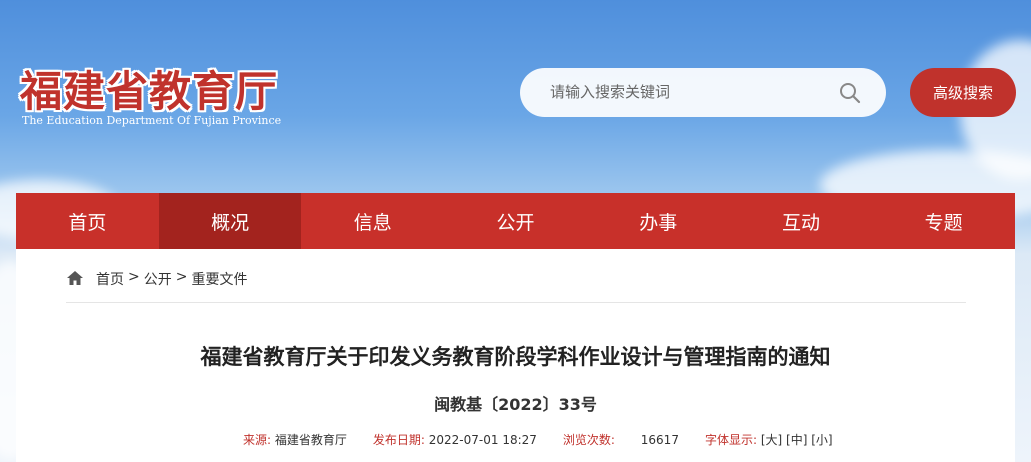 The width and height of the screenshot is (1031, 462). Describe the element at coordinates (515, 404) in the screenshot. I see `document-number: 闽教基〔2022〕33号` at that location.